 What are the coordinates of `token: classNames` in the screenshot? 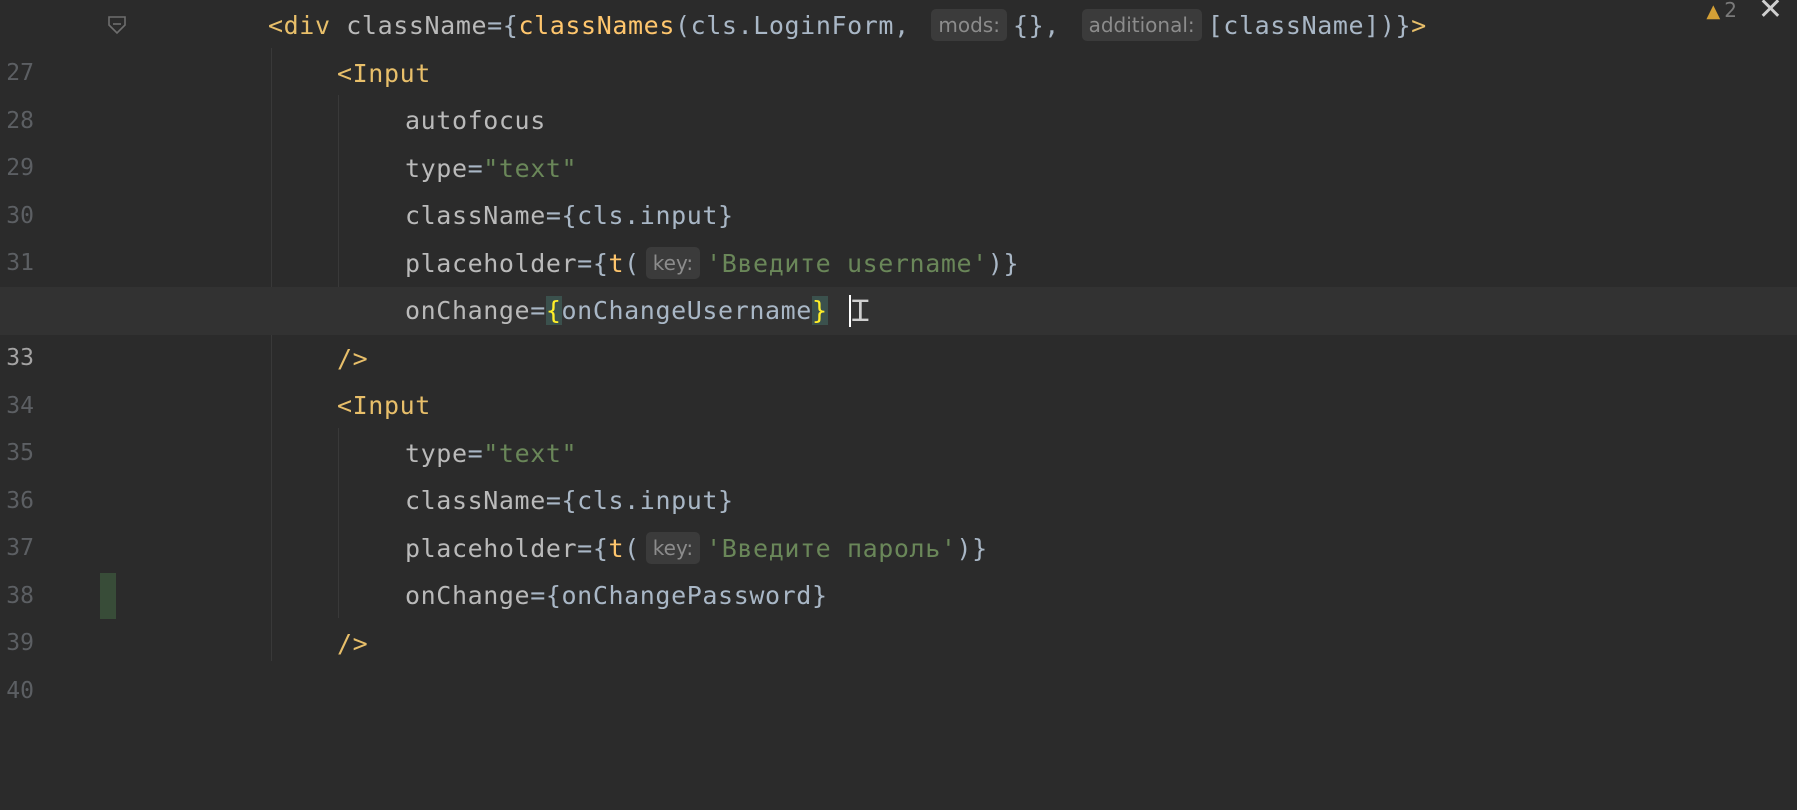 It's located at (596, 25).